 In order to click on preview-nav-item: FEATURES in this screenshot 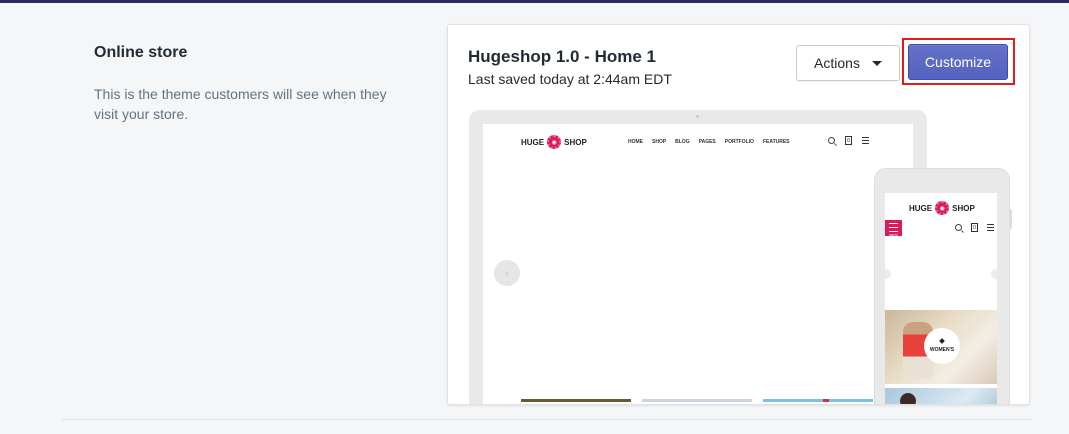, I will do `click(776, 142)`.